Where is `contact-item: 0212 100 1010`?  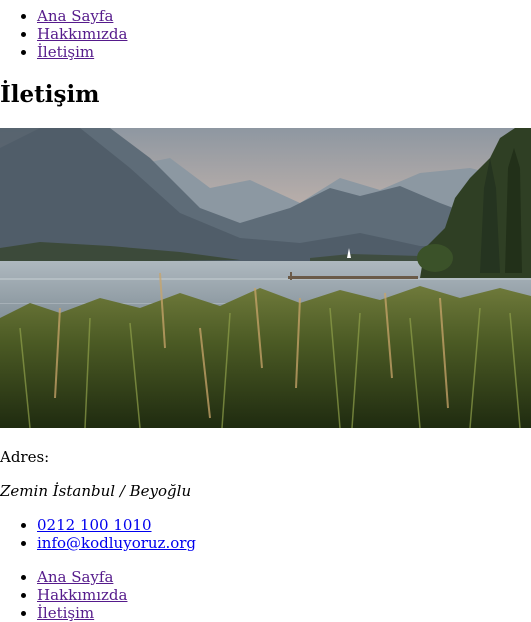
contact-item: 0212 100 1010 is located at coordinates (284, 525).